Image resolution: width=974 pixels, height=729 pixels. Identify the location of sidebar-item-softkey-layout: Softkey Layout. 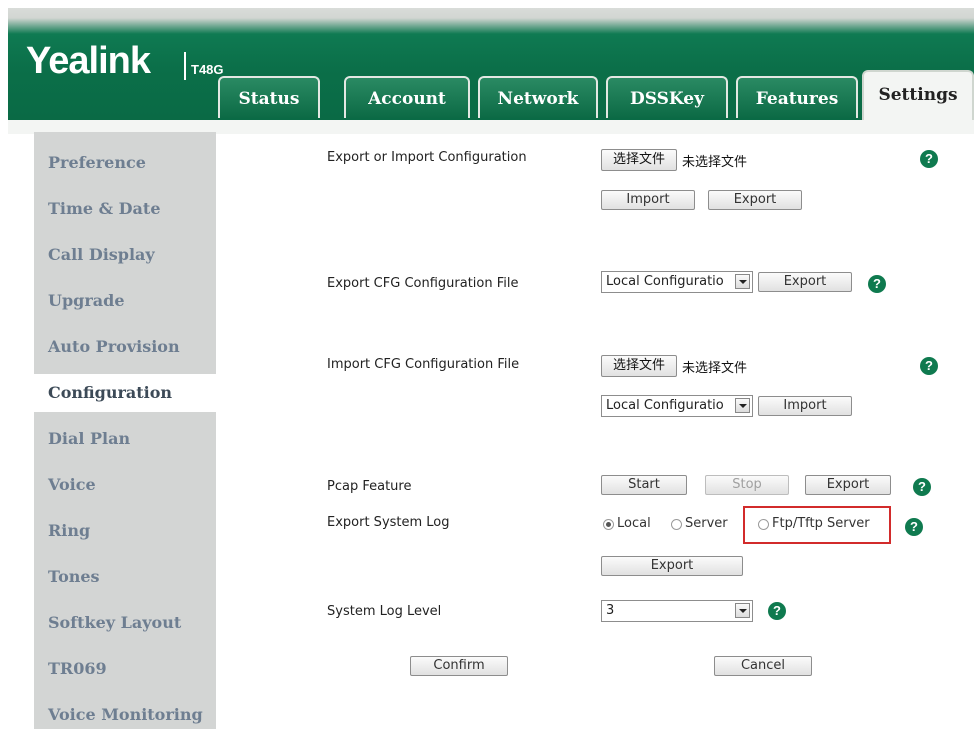
(114, 622).